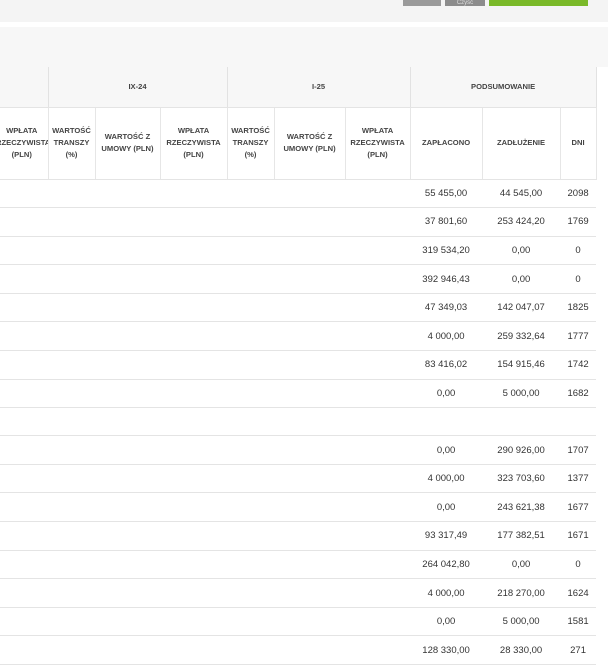  I want to click on cell-zaplacono: 83 416,02, so click(446, 365).